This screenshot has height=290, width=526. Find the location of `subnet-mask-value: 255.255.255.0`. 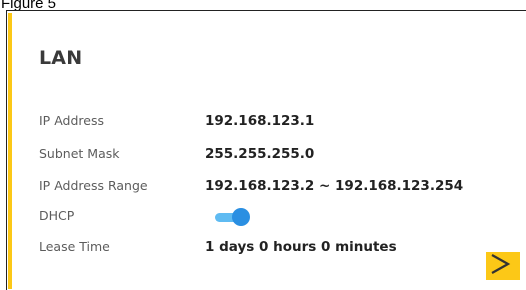

subnet-mask-value: 255.255.255.0 is located at coordinates (260, 154).